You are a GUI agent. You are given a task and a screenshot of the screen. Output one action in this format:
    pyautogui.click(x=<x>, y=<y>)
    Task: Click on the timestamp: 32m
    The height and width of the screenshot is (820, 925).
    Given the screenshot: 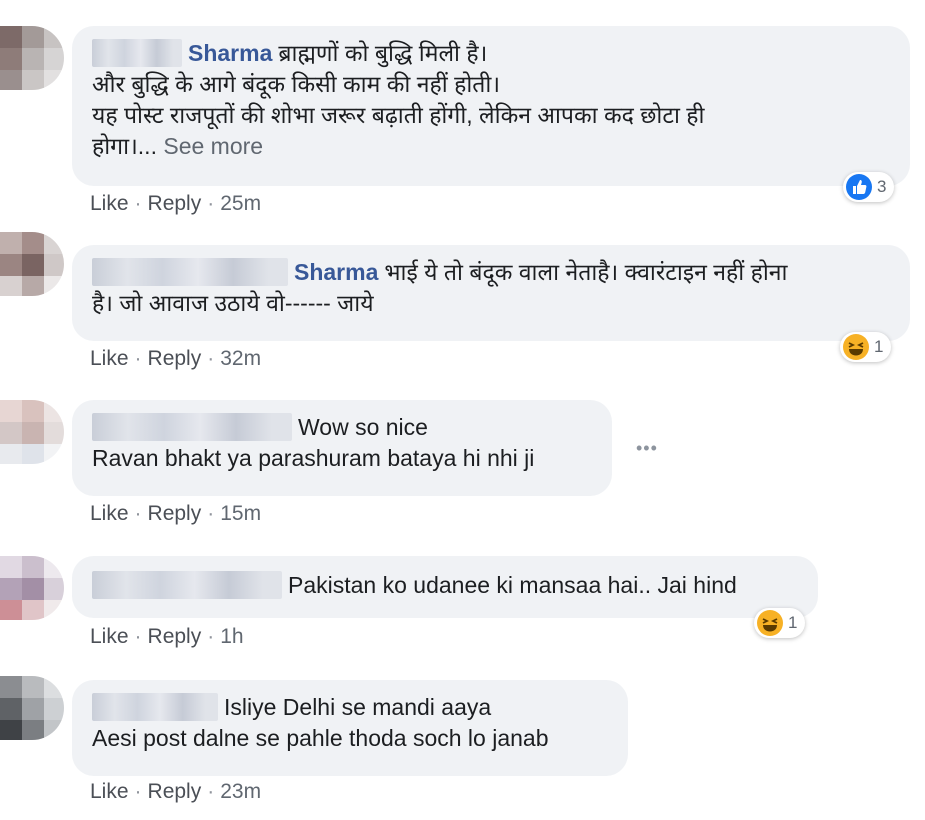 What is the action you would take?
    pyautogui.click(x=240, y=358)
    